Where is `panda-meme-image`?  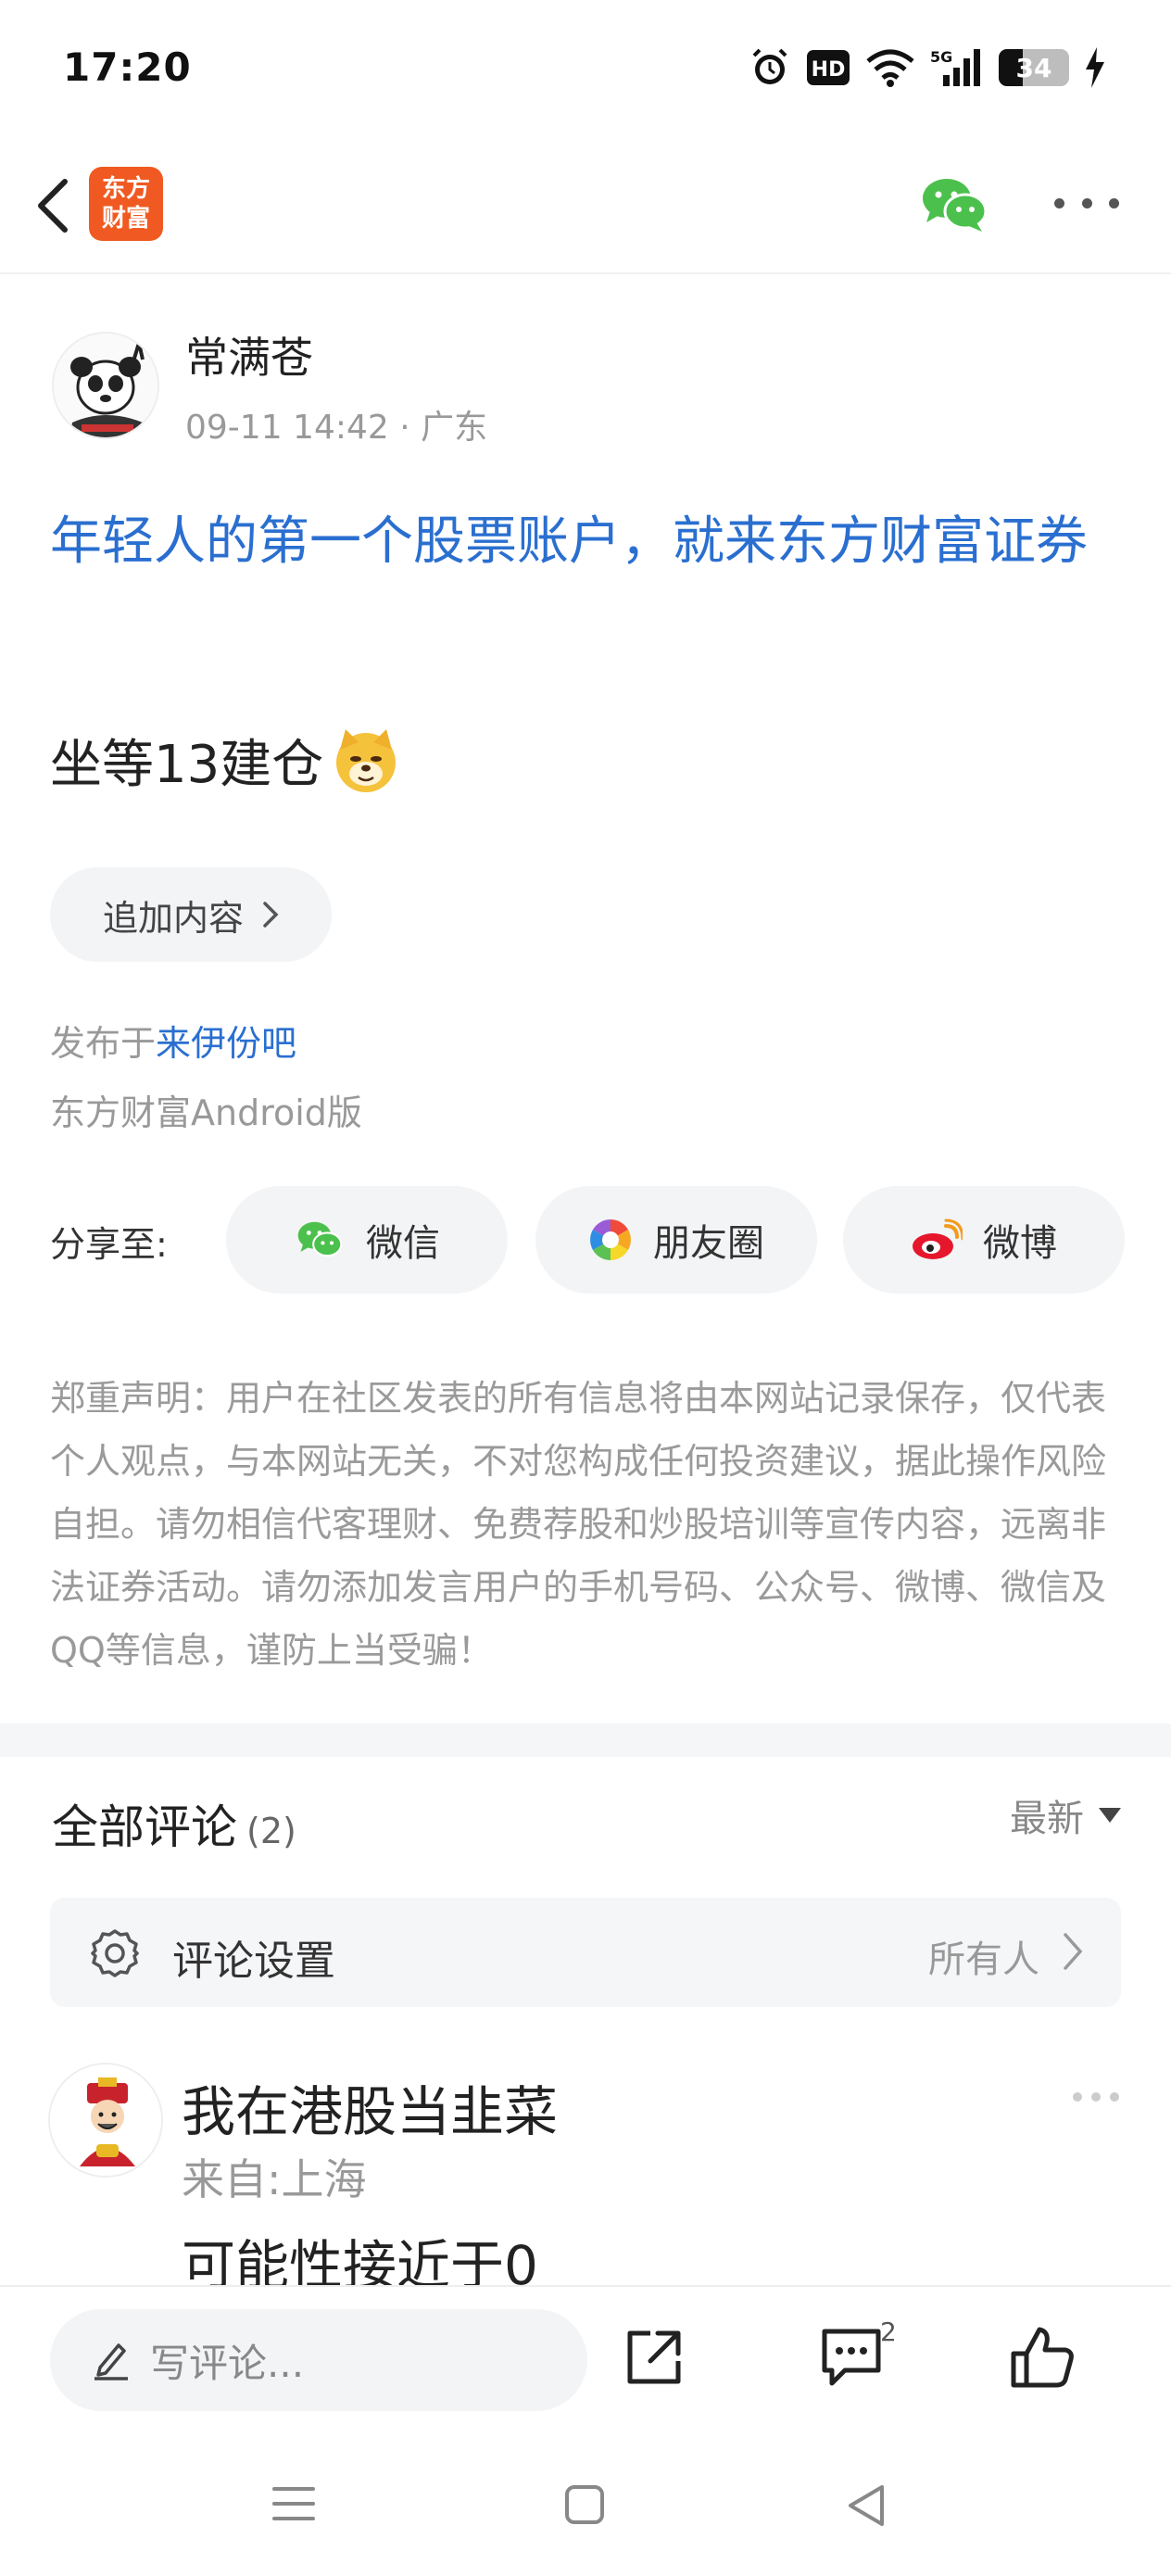
panda-meme-image is located at coordinates (106, 385).